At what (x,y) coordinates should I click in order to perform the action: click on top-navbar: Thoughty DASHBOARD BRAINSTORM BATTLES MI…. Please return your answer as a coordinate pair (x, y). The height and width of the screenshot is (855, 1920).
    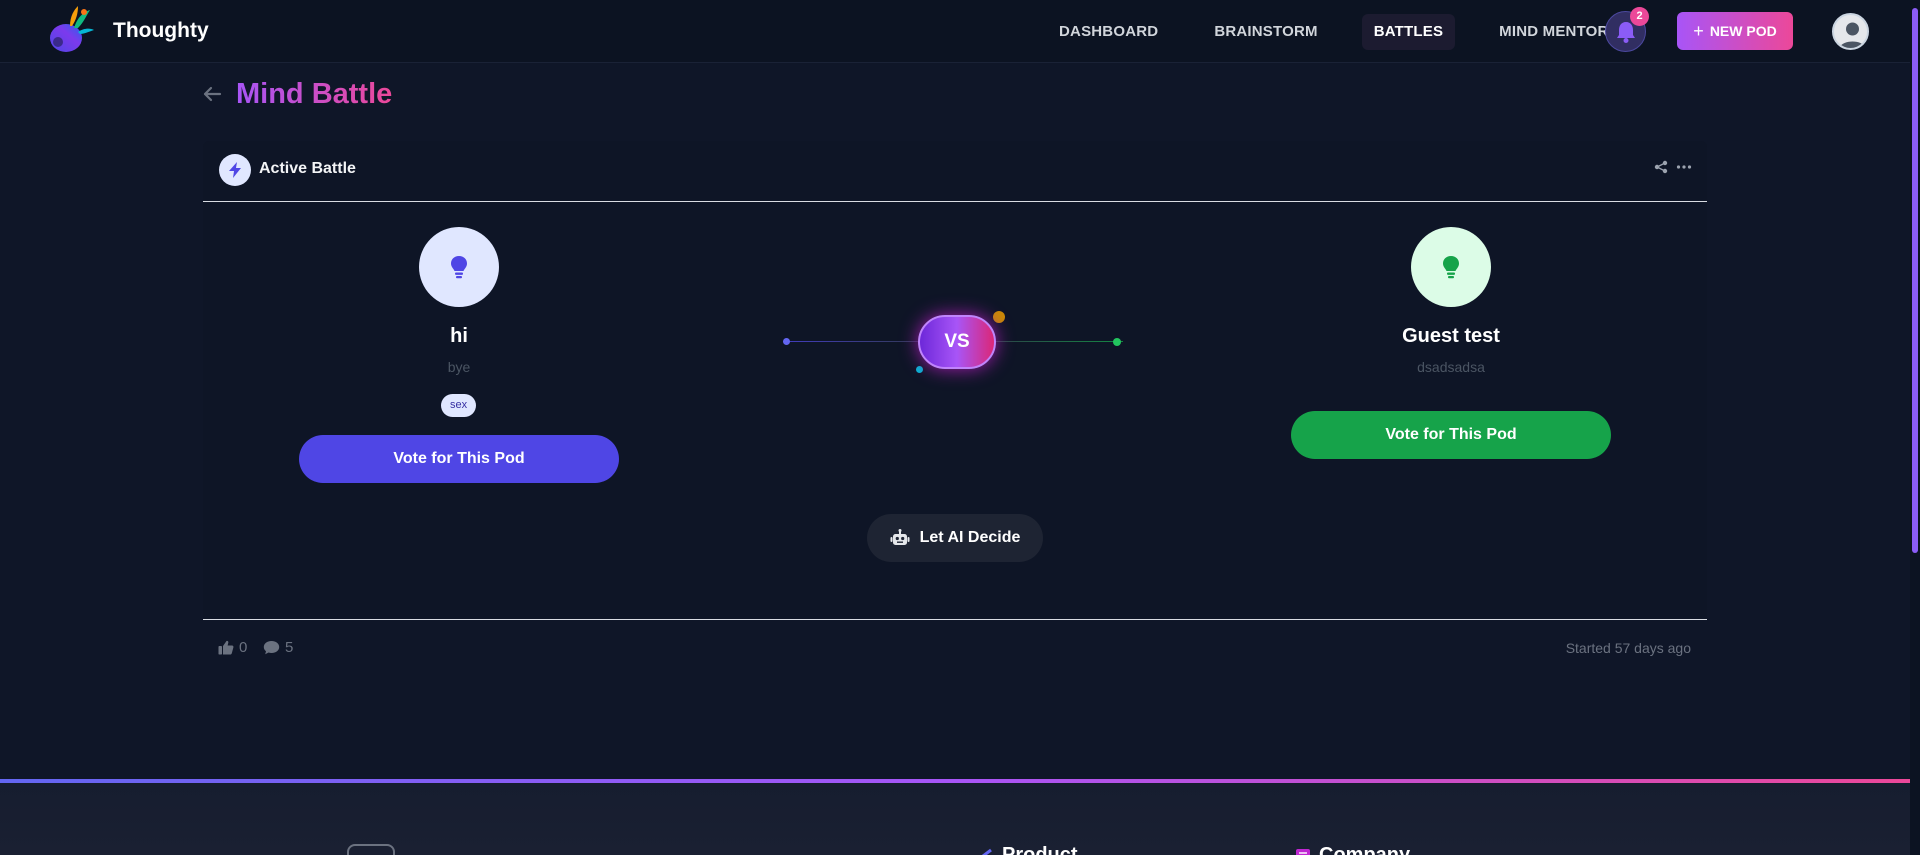
    Looking at the image, I should click on (955, 31).